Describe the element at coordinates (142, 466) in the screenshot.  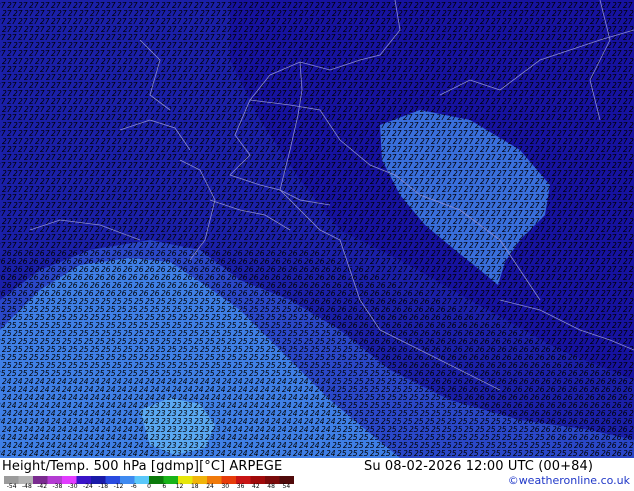
I see `map-title: Height/Temp. 500 hPa [gdmp][°C] ARPEGE` at that location.